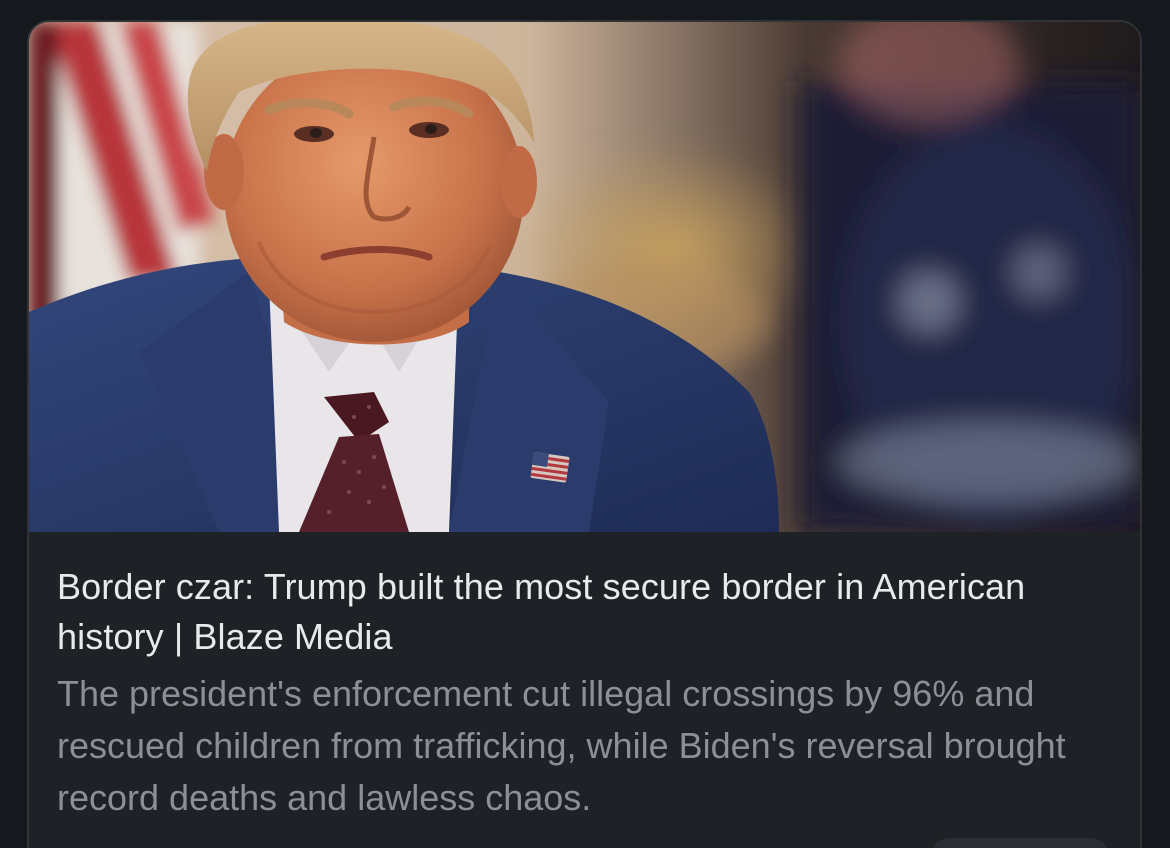  I want to click on partial-action-pill, so click(1020, 843).